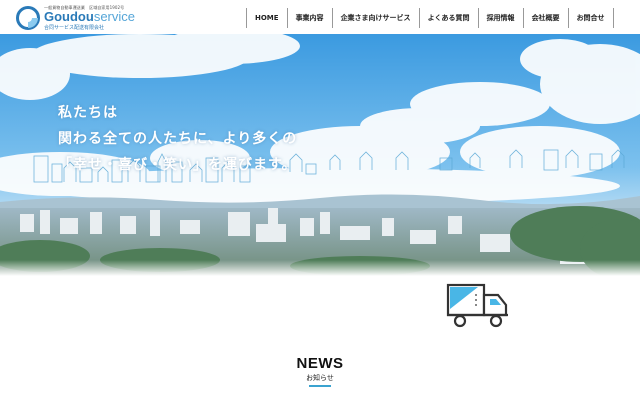  Describe the element at coordinates (28, 18) in the screenshot. I see `logo-mark-icon` at that location.